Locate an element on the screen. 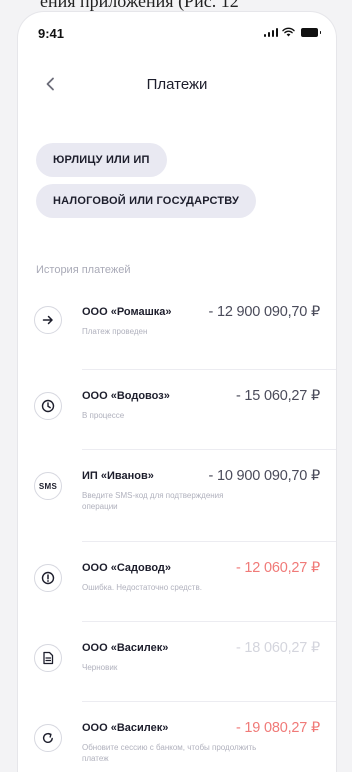 The height and width of the screenshot is (772, 352). payment-row: ООО «Водовоз» - 15 060,27 ₽ В процессе is located at coordinates (177, 410).